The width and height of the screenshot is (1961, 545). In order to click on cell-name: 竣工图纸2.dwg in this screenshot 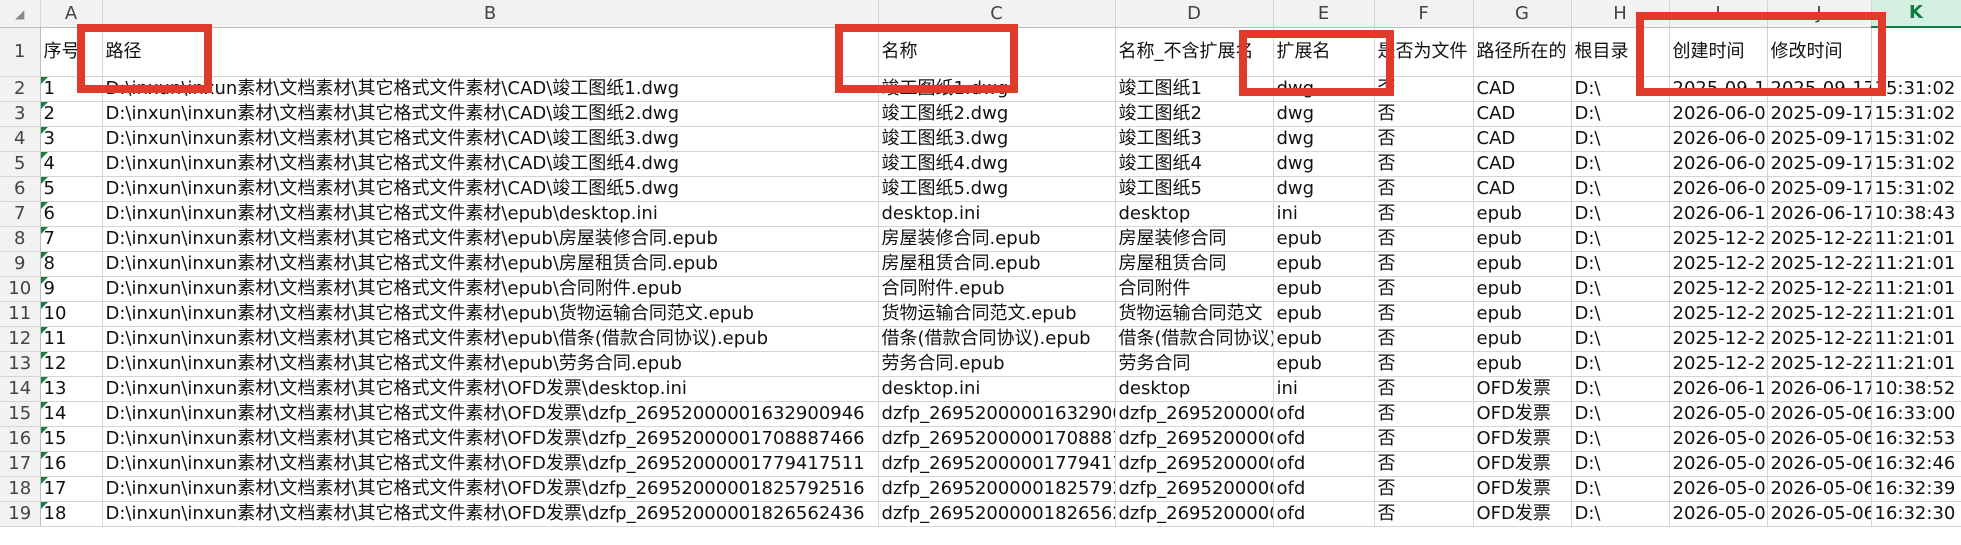, I will do `click(997, 114)`.